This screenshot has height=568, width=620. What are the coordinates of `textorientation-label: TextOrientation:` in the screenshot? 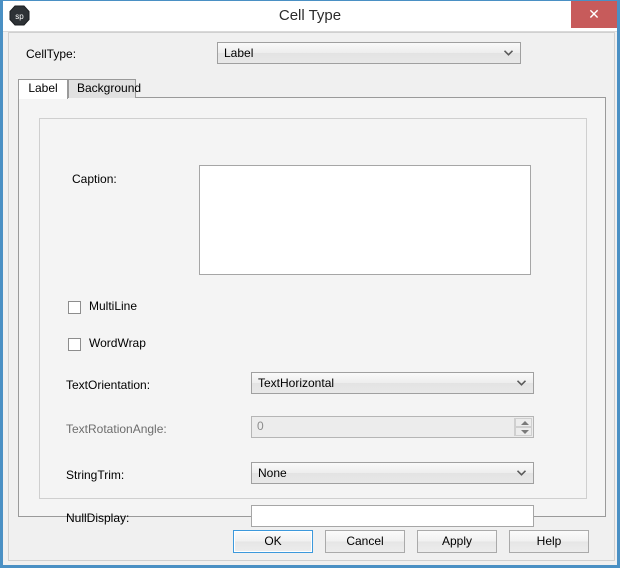 It's located at (108, 385).